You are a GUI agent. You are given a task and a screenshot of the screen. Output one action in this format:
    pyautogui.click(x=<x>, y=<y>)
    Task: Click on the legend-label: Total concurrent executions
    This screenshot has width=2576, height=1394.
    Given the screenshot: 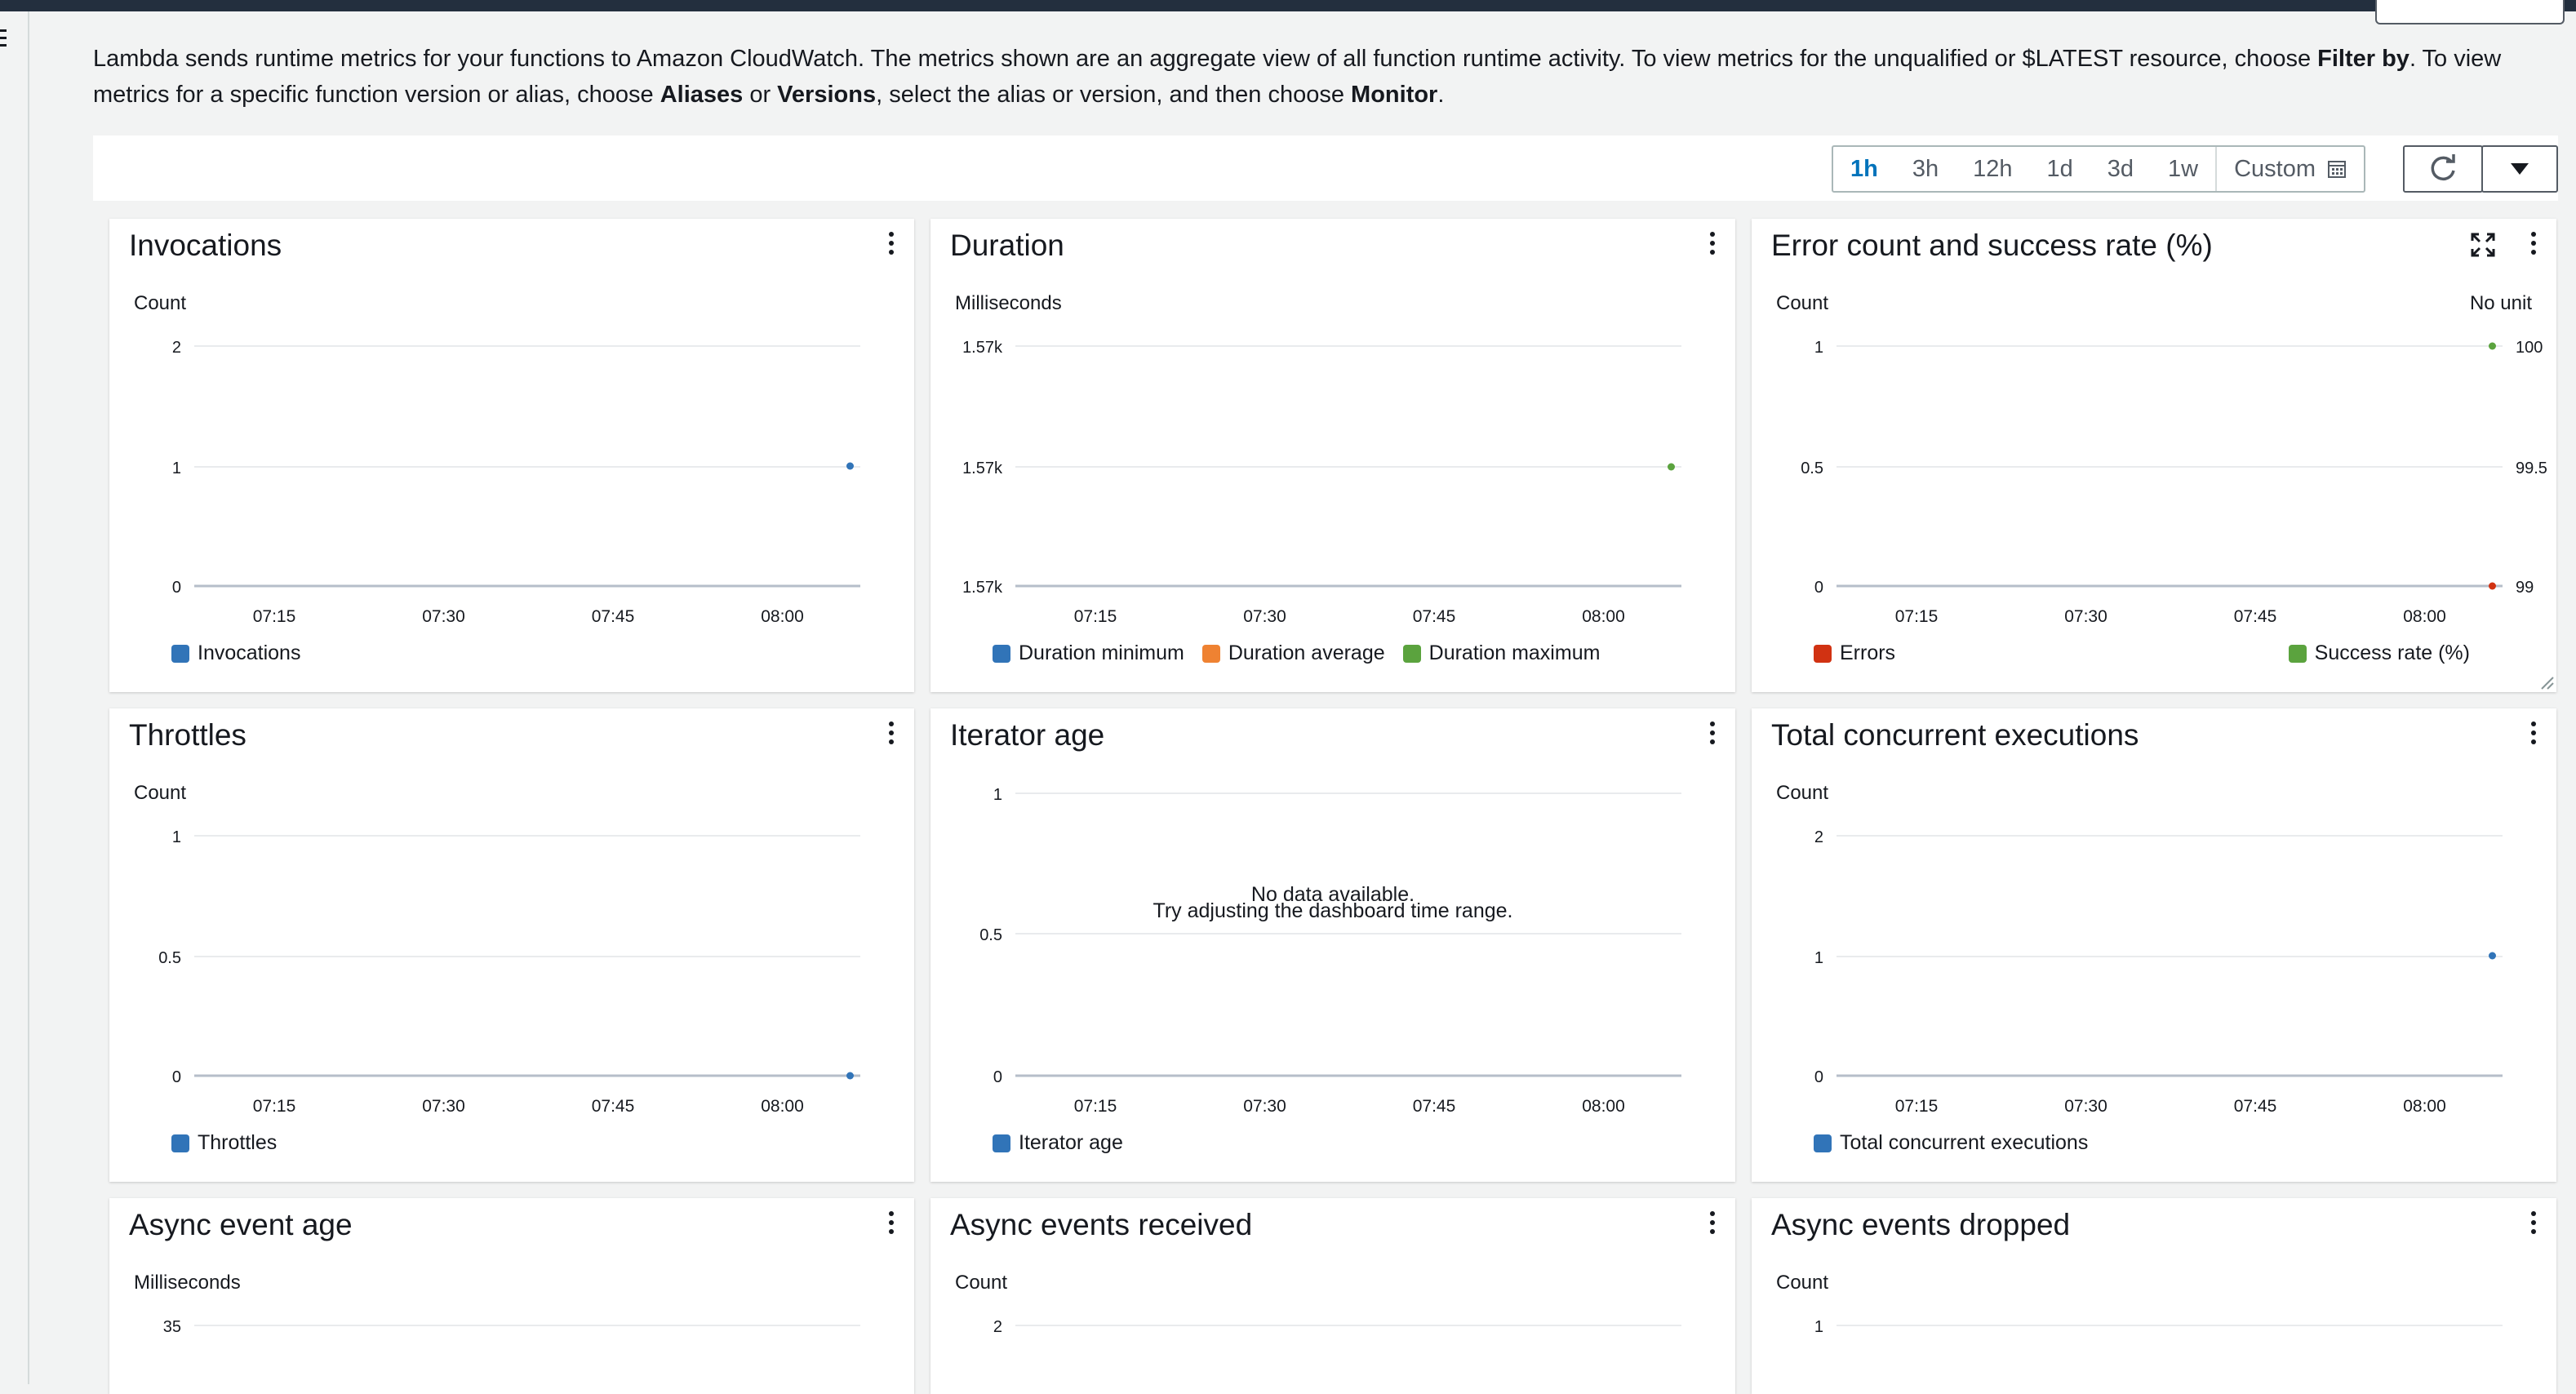 What is the action you would take?
    pyautogui.click(x=1964, y=1143)
    